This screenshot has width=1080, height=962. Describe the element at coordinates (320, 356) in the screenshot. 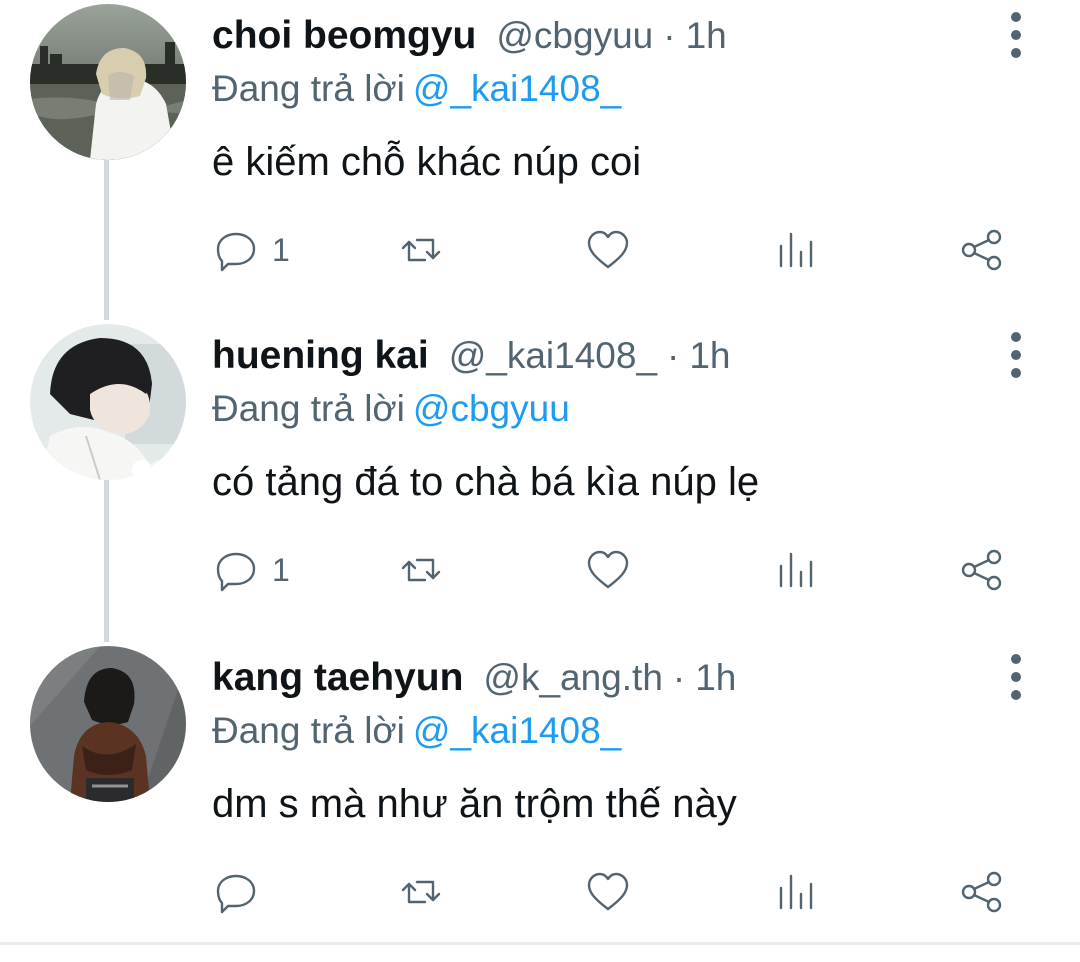

I see `display-name: huening kai` at that location.